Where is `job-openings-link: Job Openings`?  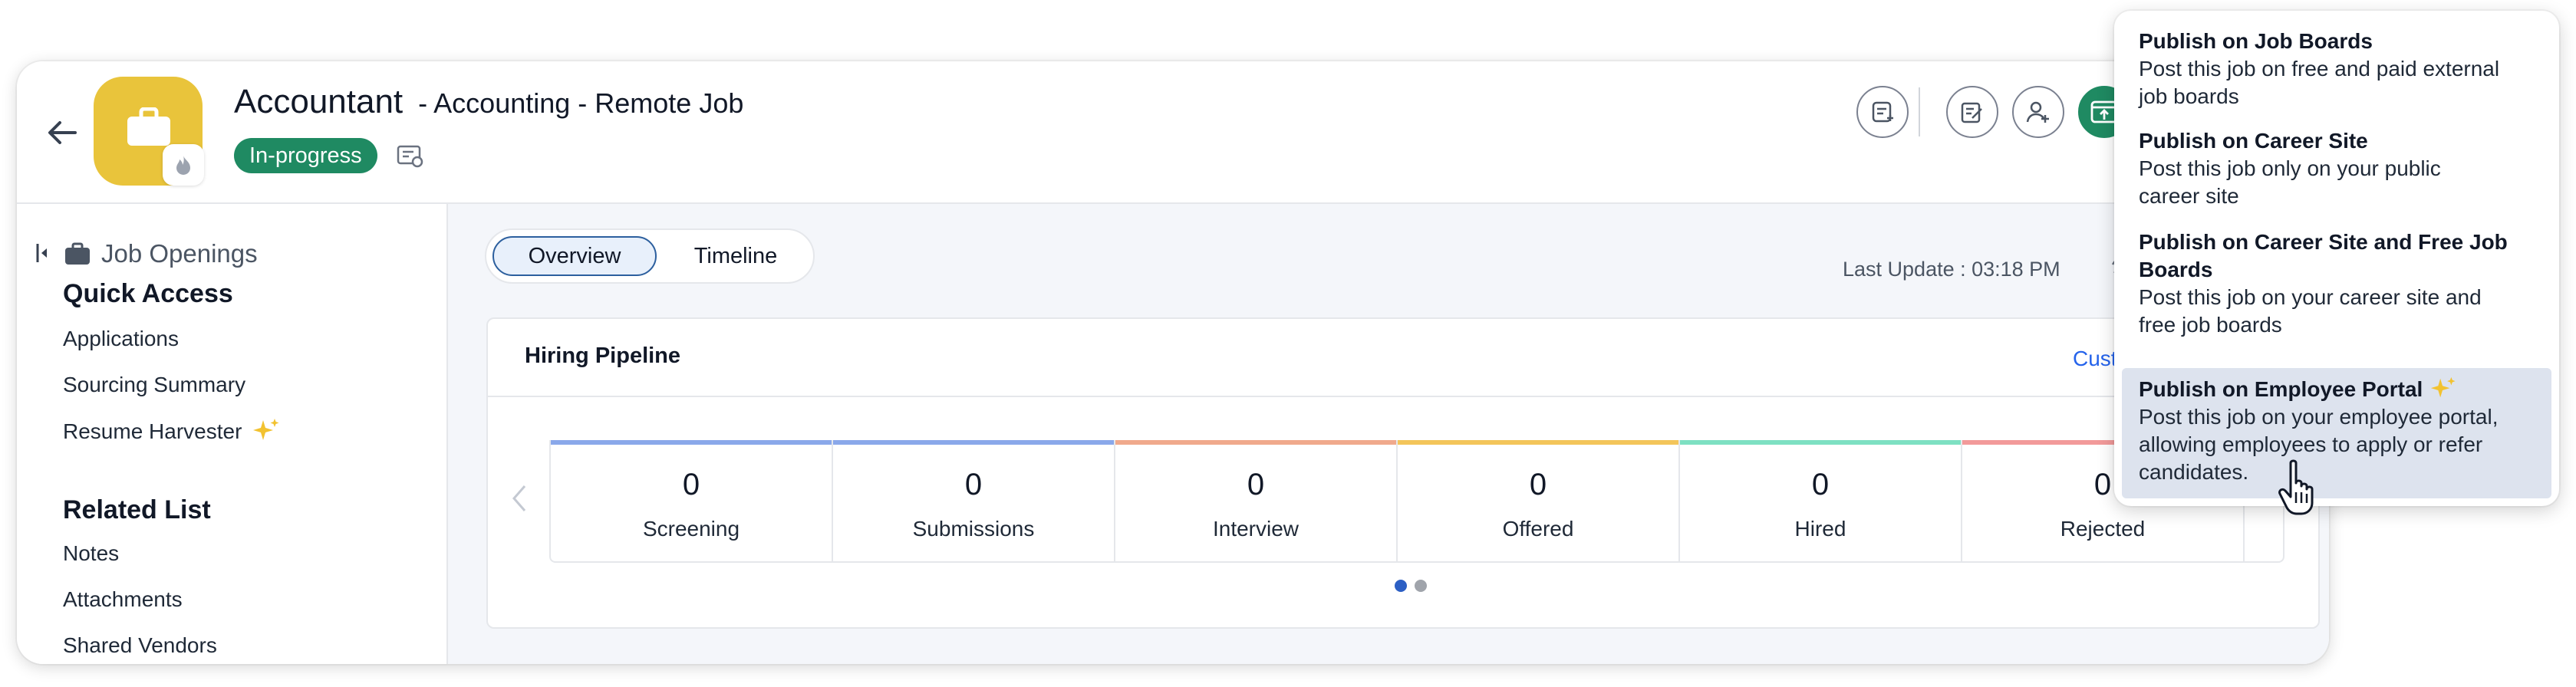
job-openings-link: Job Openings is located at coordinates (161, 253).